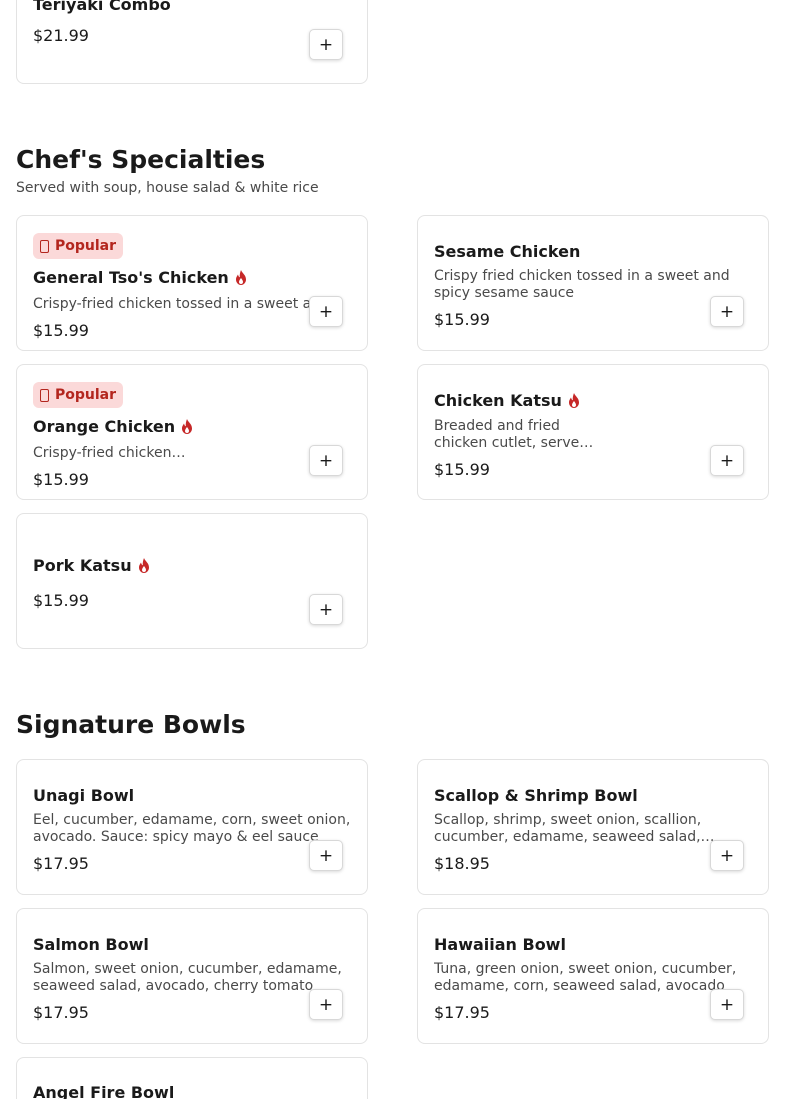 The width and height of the screenshot is (785, 1099). I want to click on item-title: Hawaiian Bowl, so click(500, 944).